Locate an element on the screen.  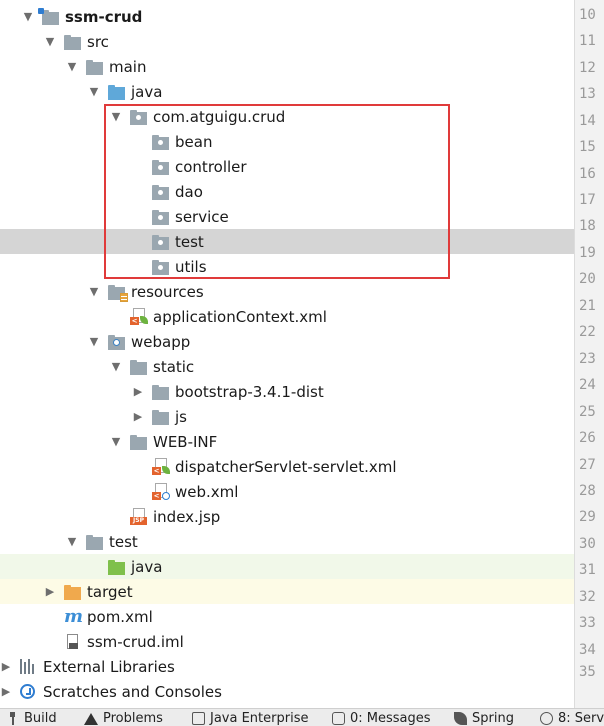
iml-file-icon is located at coordinates (73, 641).